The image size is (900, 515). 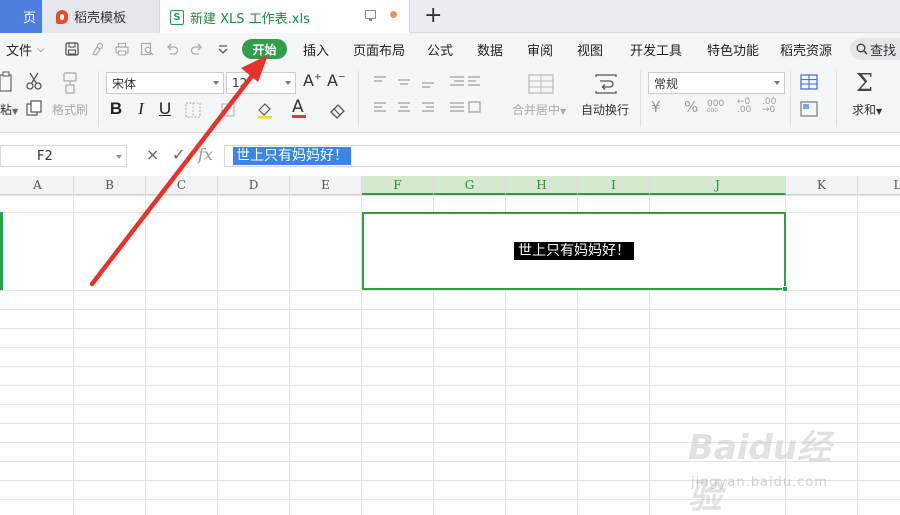 I want to click on watermark: Baidu经验 jingyan.baidu.com, so click(x=773, y=467).